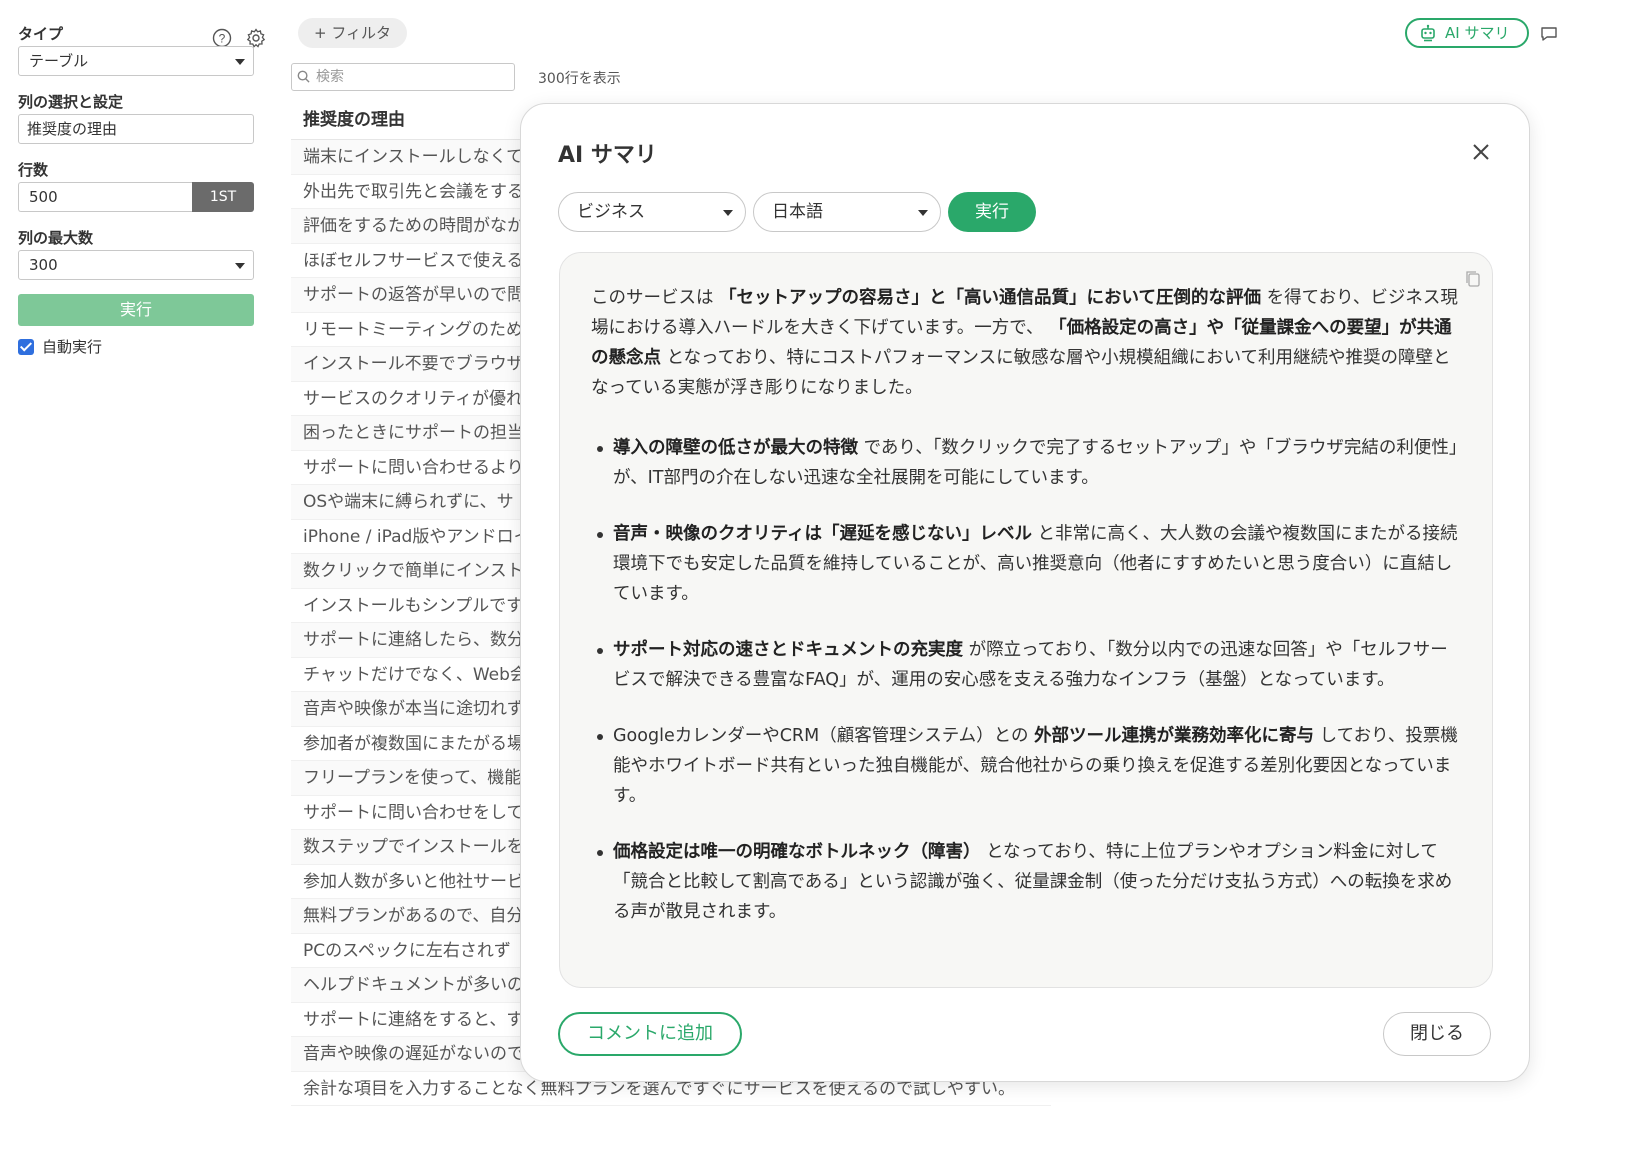  I want to click on sidebar-run-button: 実行, so click(136, 310).